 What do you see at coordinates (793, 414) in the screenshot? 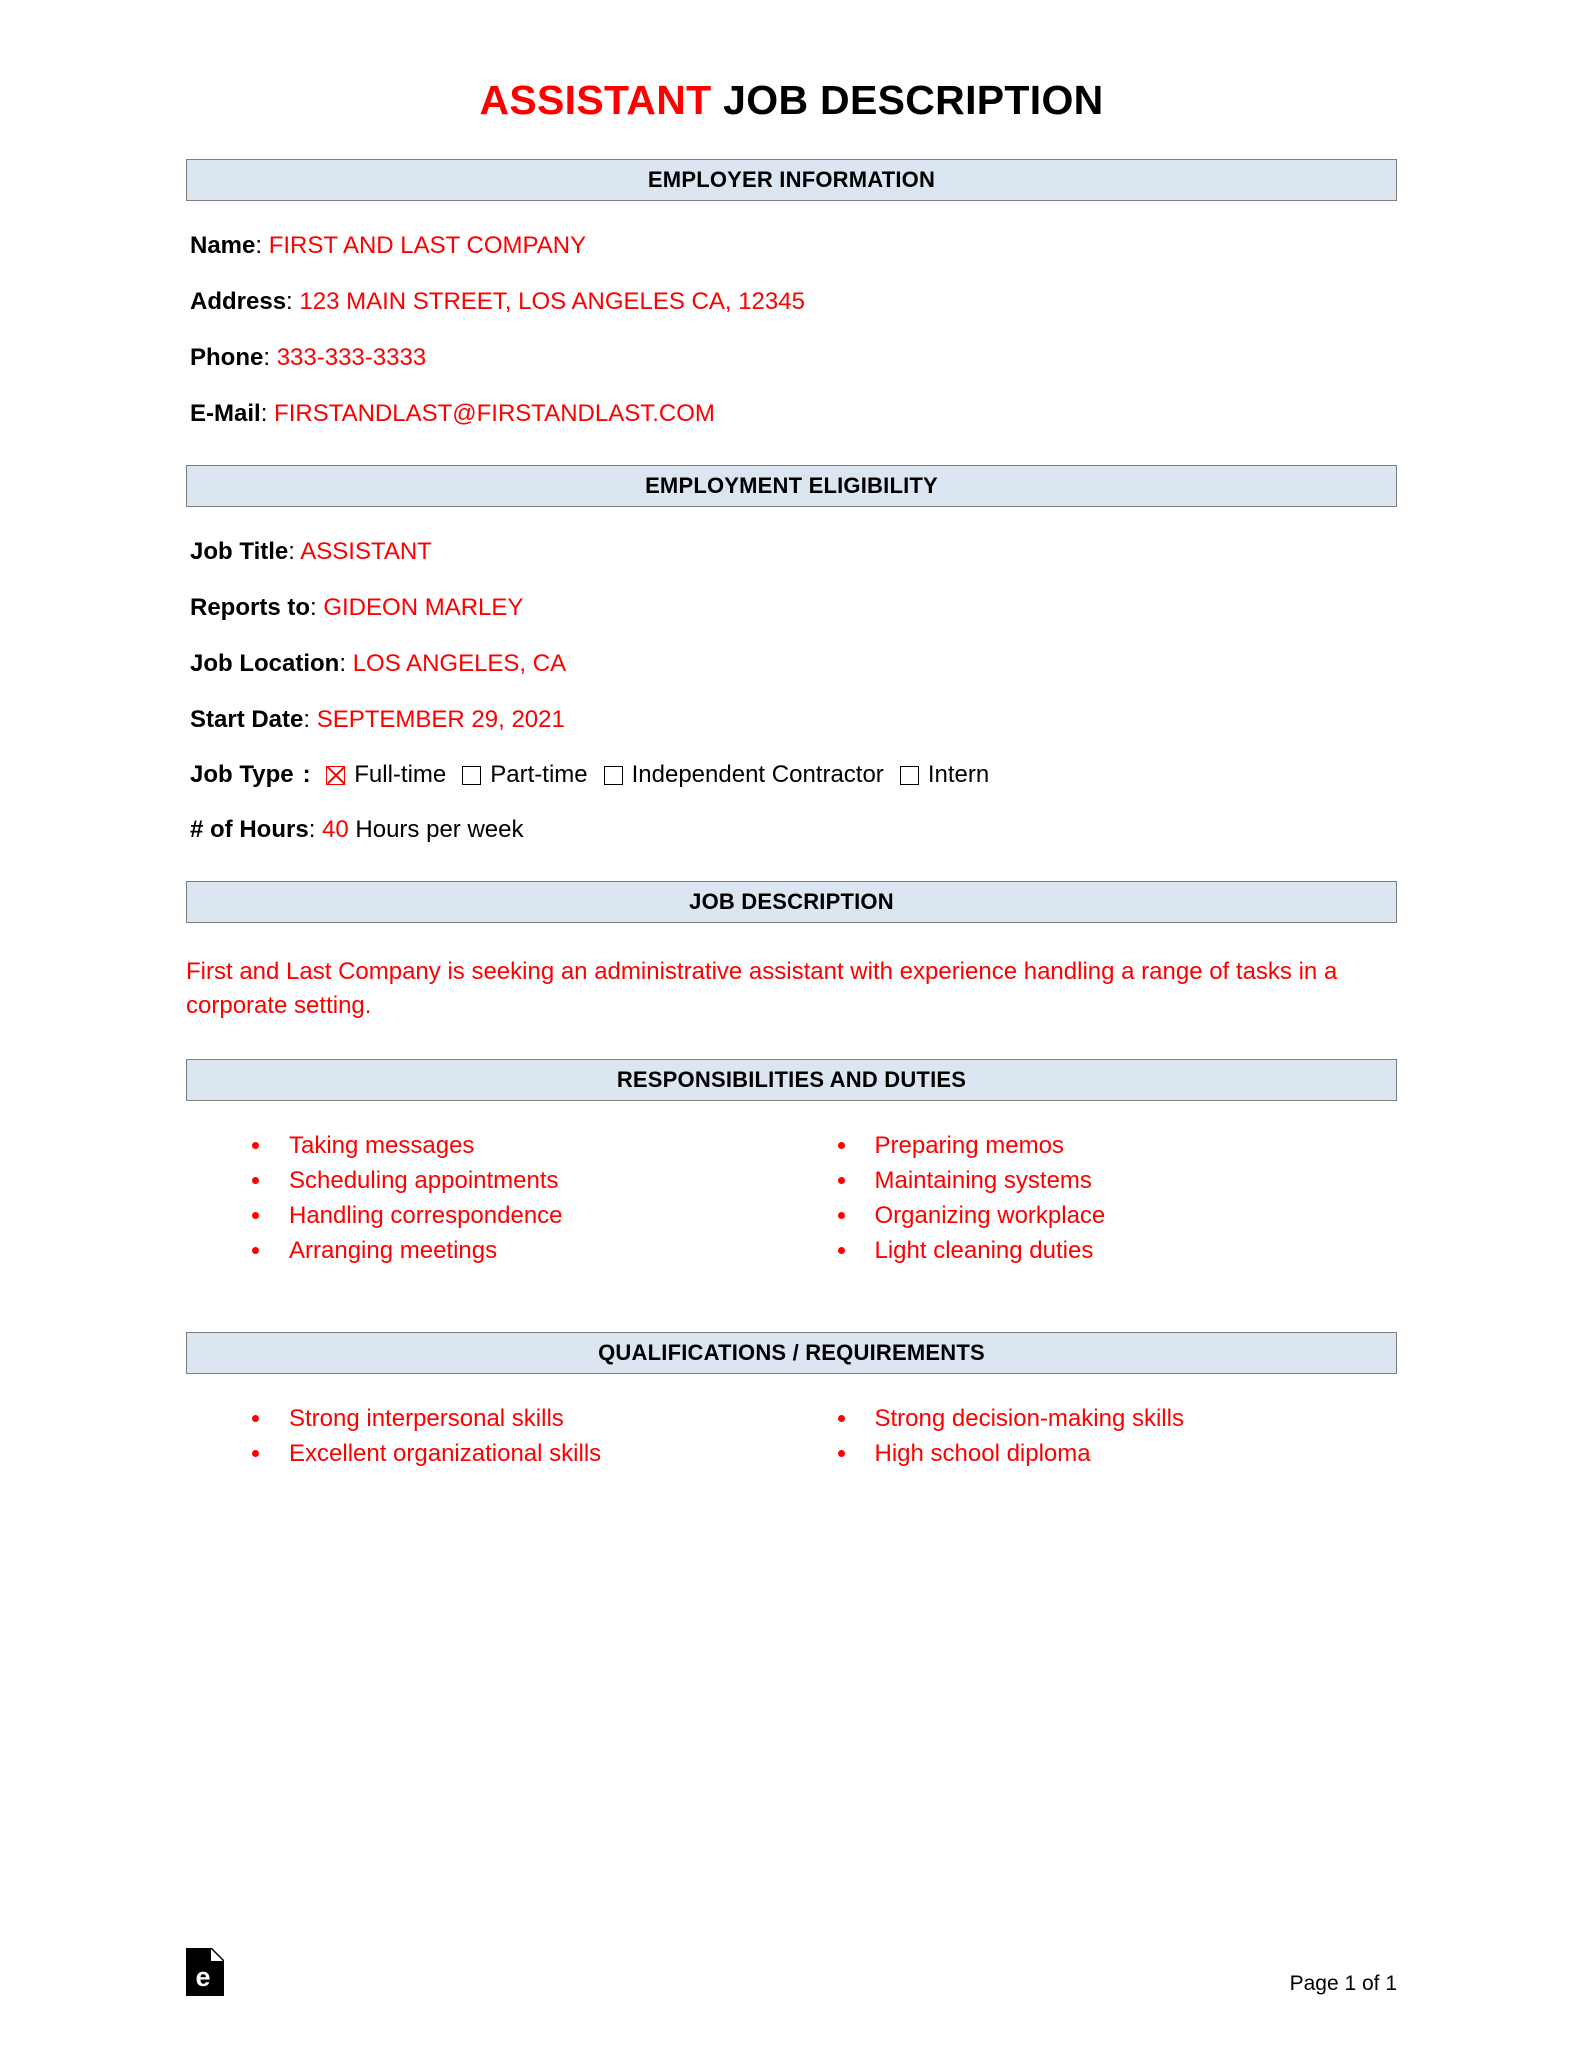
I see `field-email: E-Mail: FIRSTANDLAST@FIRSTANDLAST.COM` at bounding box center [793, 414].